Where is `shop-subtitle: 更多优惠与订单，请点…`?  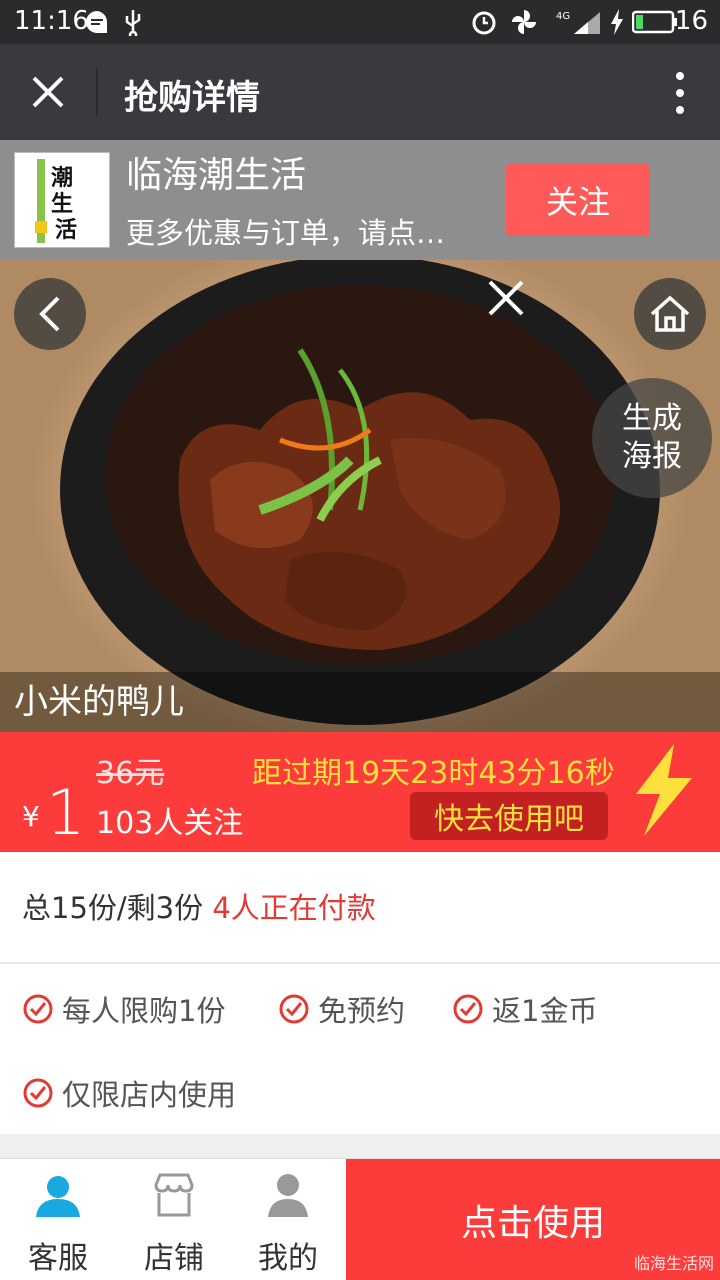
shop-subtitle: 更多优惠与订单，请点… is located at coordinates (286, 233).